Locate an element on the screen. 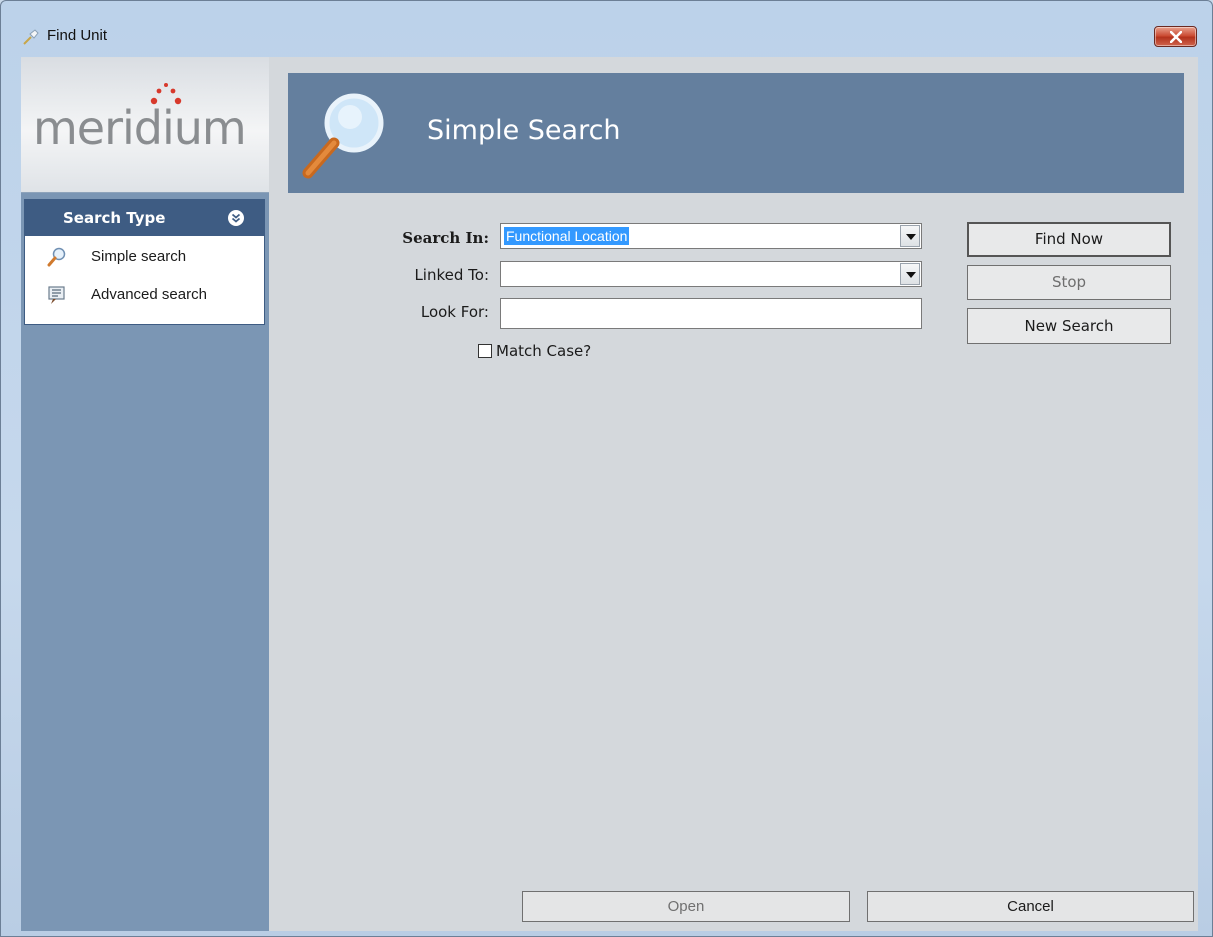 Image resolution: width=1213 pixels, height=937 pixels. find-now-button: Find Now is located at coordinates (1069, 239).